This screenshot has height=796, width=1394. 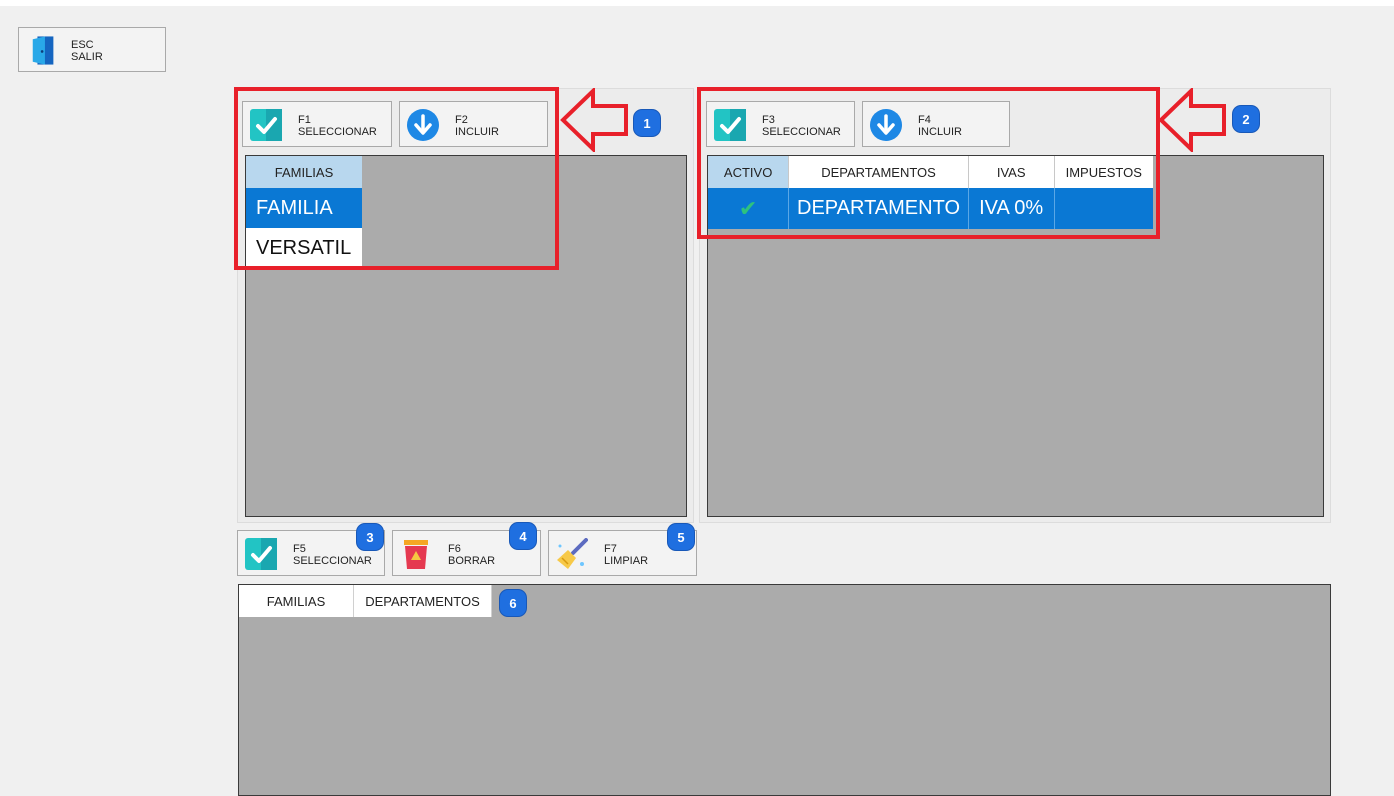 What do you see at coordinates (523, 536) in the screenshot?
I see `annotation-badge-4: 4` at bounding box center [523, 536].